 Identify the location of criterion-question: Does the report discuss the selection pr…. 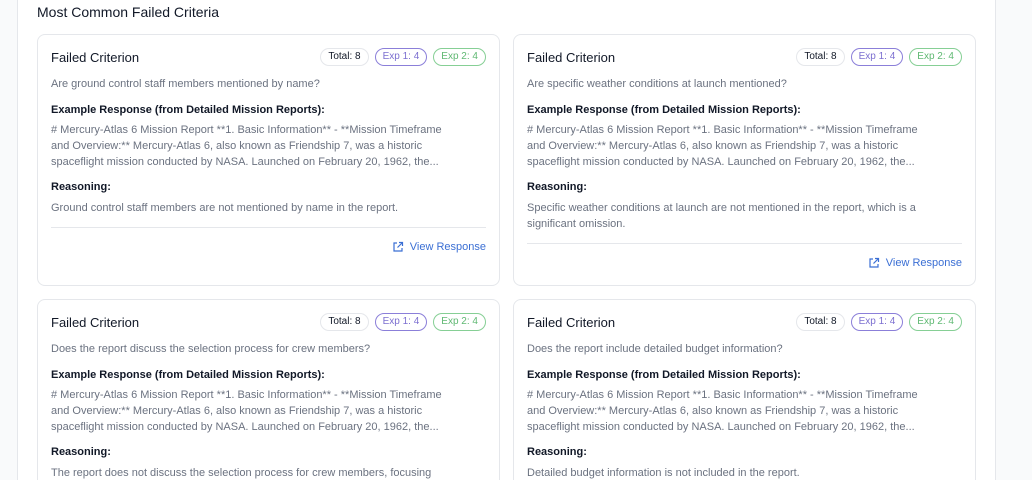
(211, 349).